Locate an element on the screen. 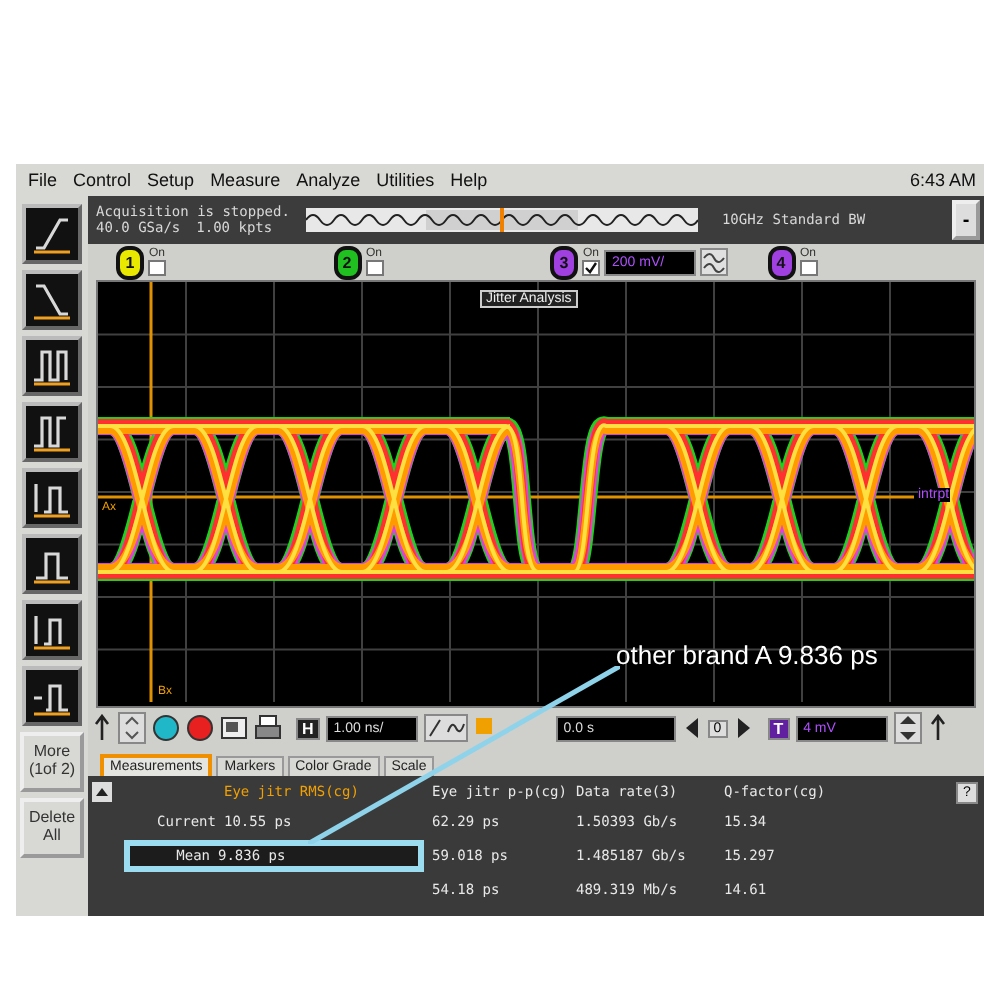 The width and height of the screenshot is (1000, 1000). printer-icon is located at coordinates (268, 728).